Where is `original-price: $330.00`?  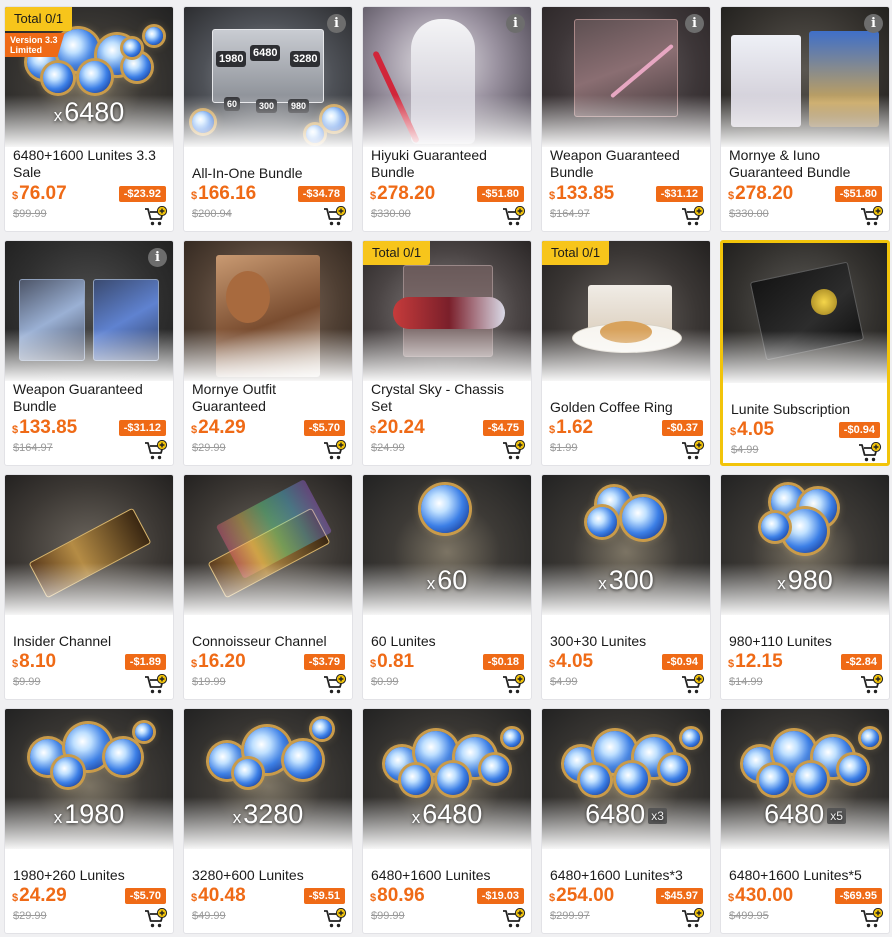 original-price: $330.00 is located at coordinates (749, 214).